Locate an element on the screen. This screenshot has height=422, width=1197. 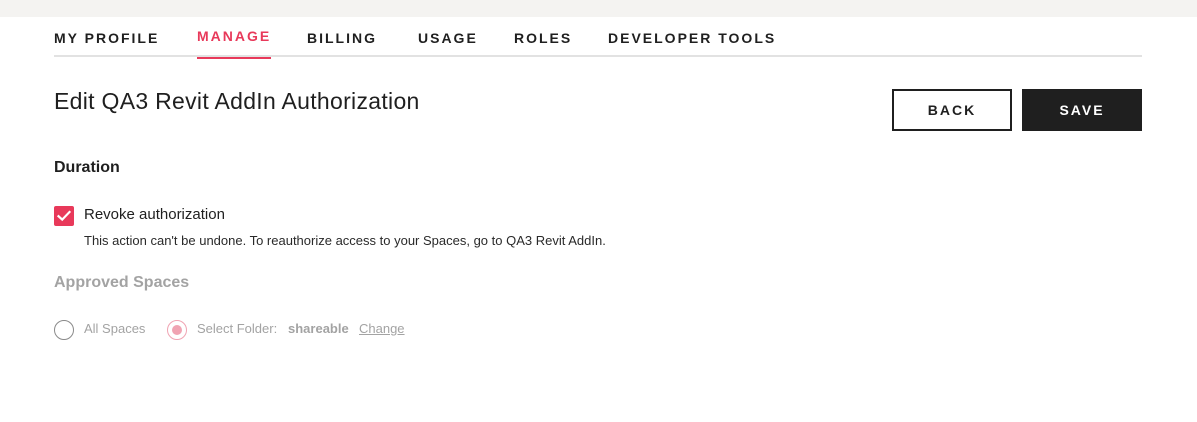
select-folder-label: Select Folder: is located at coordinates (237, 328).